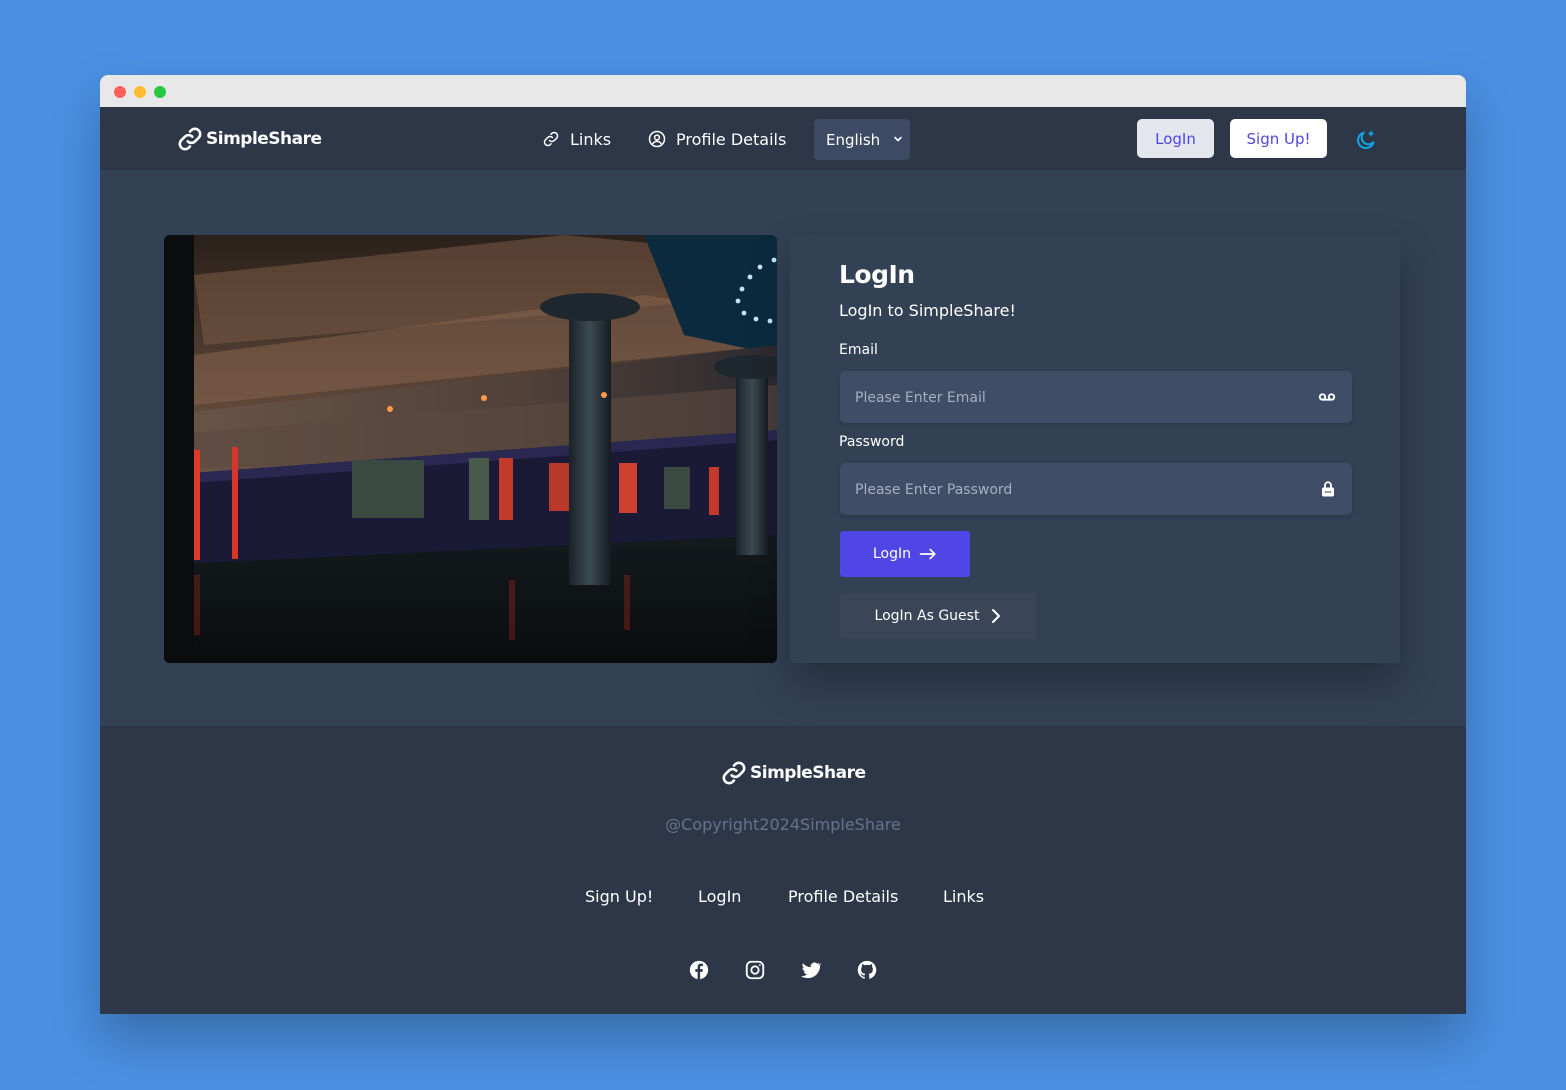  What do you see at coordinates (1175, 138) in the screenshot?
I see `login-button: LogIn` at bounding box center [1175, 138].